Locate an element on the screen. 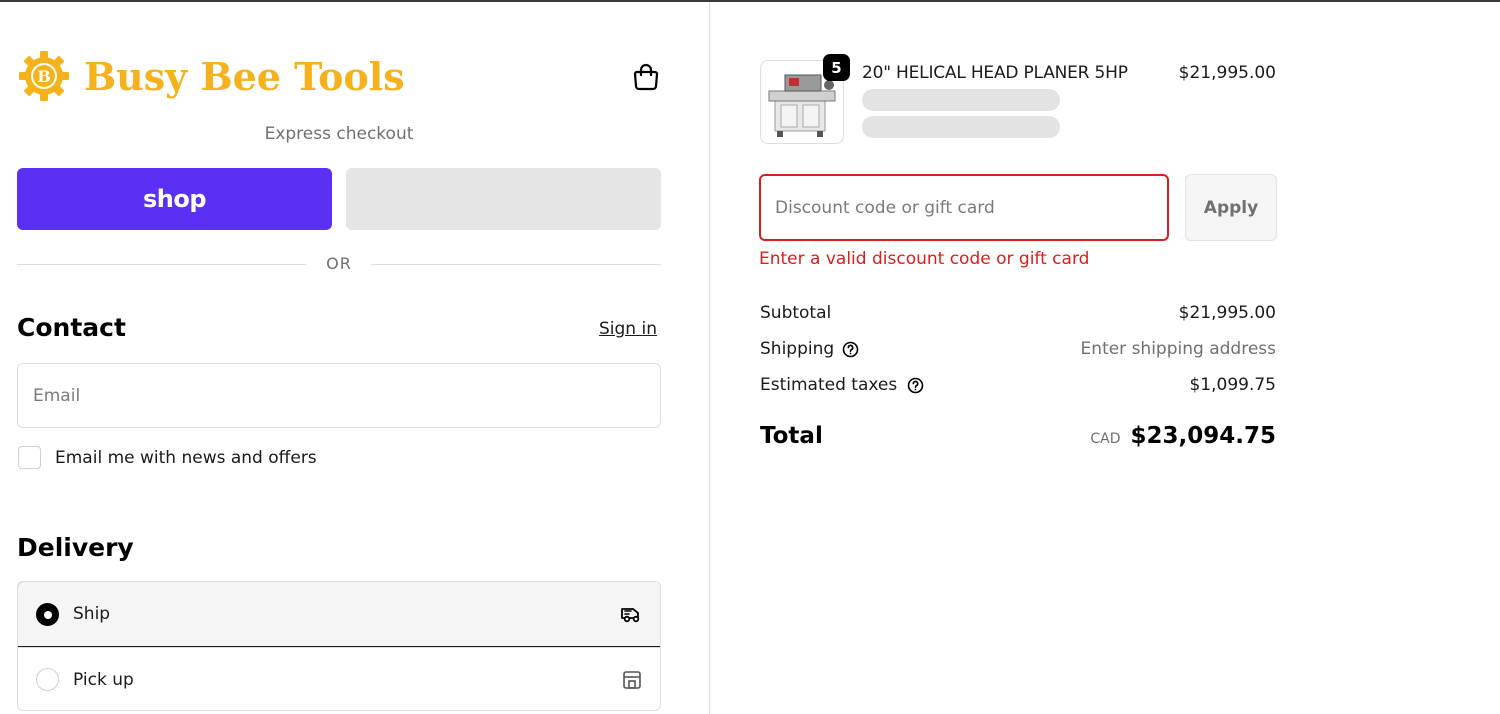 The width and height of the screenshot is (1500, 714). pickup-radio is located at coordinates (47, 679).